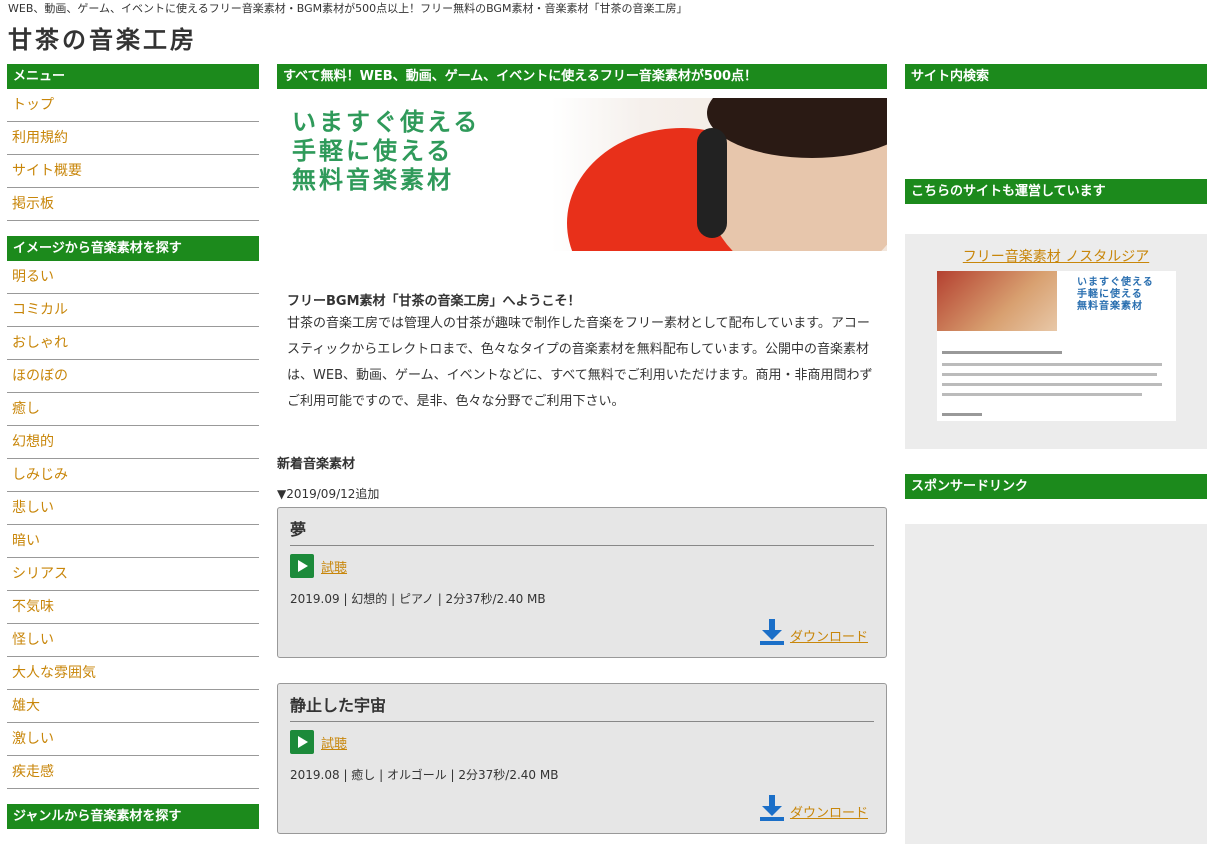 The width and height of the screenshot is (1222, 848). I want to click on partner-thumbnail: いますぐ使える 手軽に使える 無料音楽素材, so click(1056, 346).